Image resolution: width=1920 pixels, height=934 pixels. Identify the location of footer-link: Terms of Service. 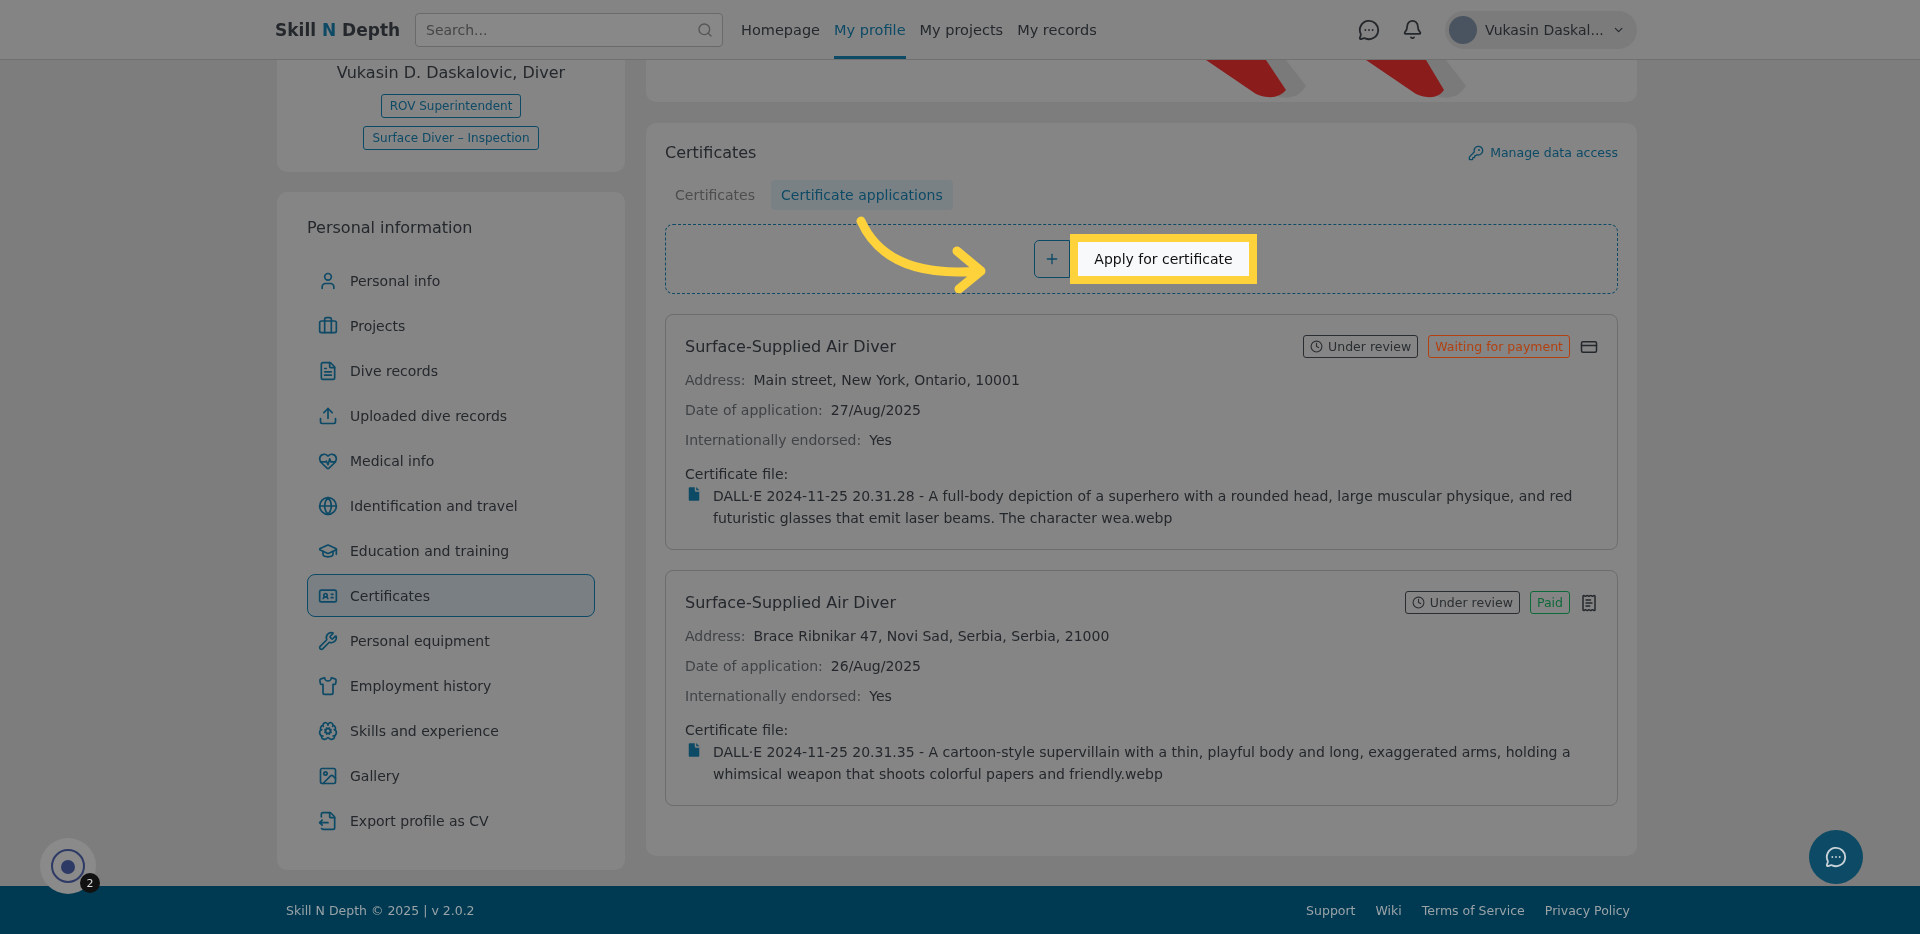
(1473, 910).